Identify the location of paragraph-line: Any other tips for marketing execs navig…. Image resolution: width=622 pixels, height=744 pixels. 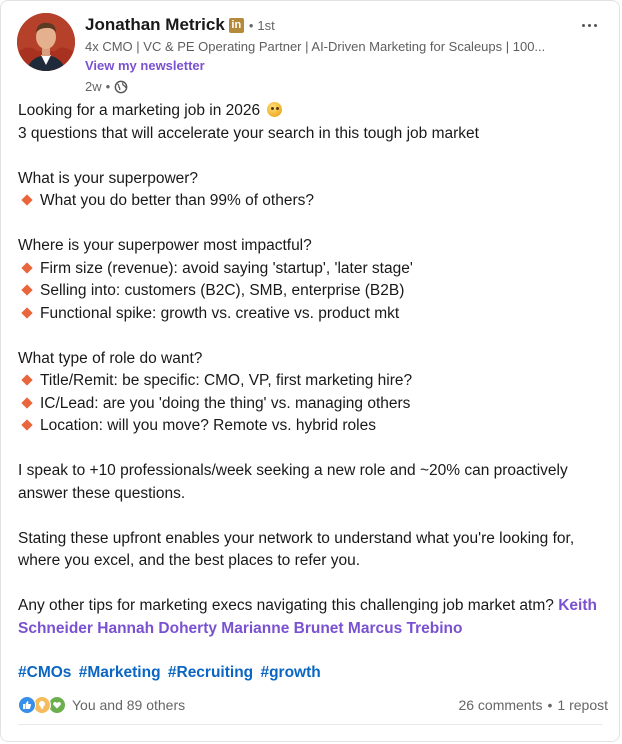
(307, 605).